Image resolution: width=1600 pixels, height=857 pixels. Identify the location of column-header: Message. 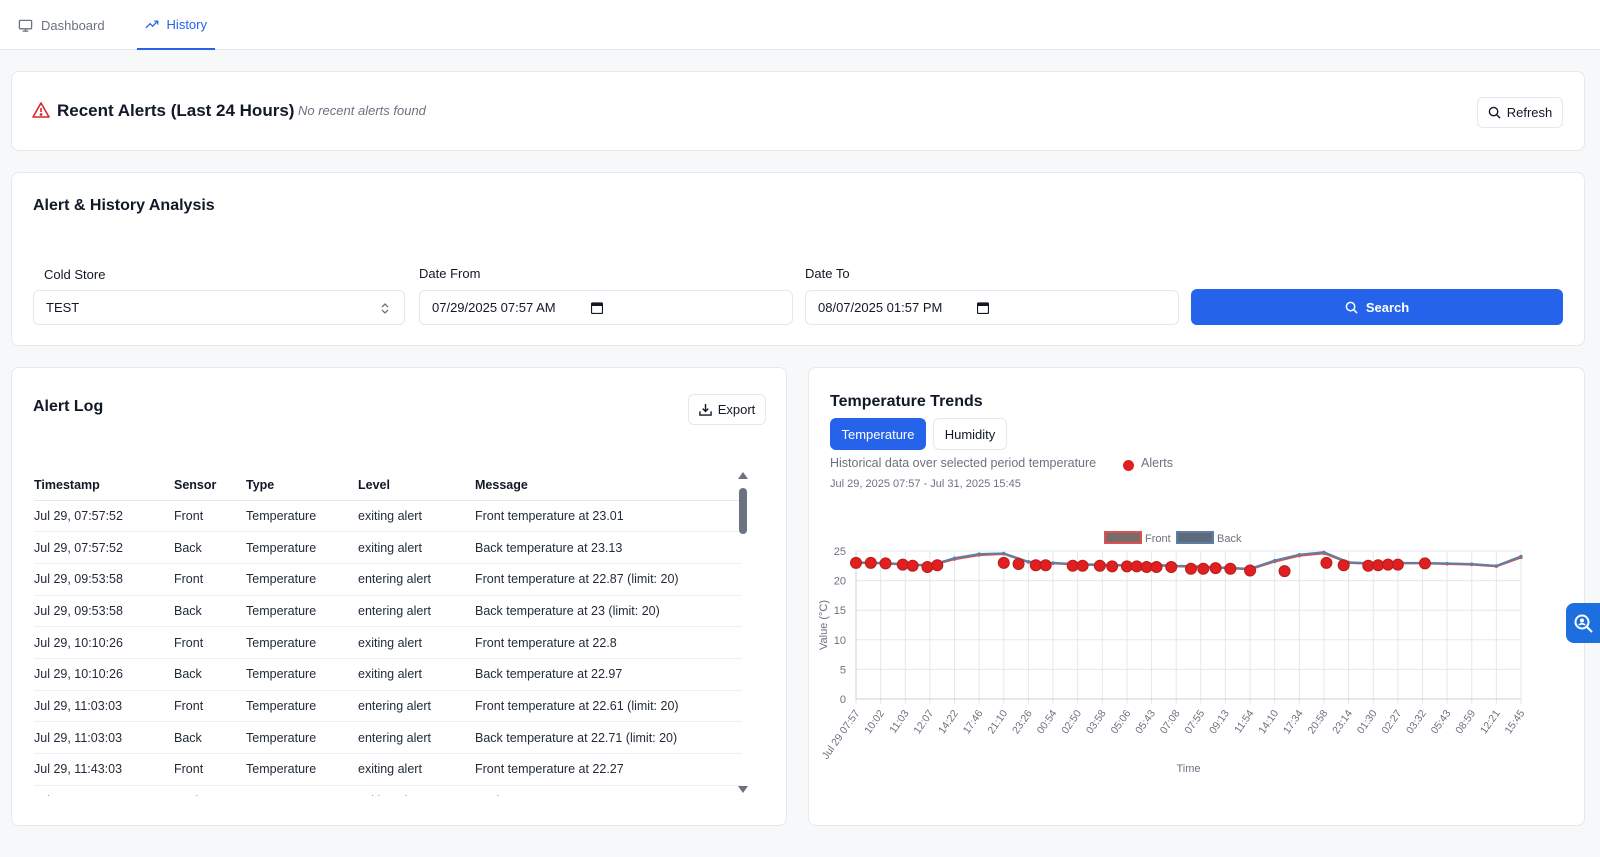
(608, 485).